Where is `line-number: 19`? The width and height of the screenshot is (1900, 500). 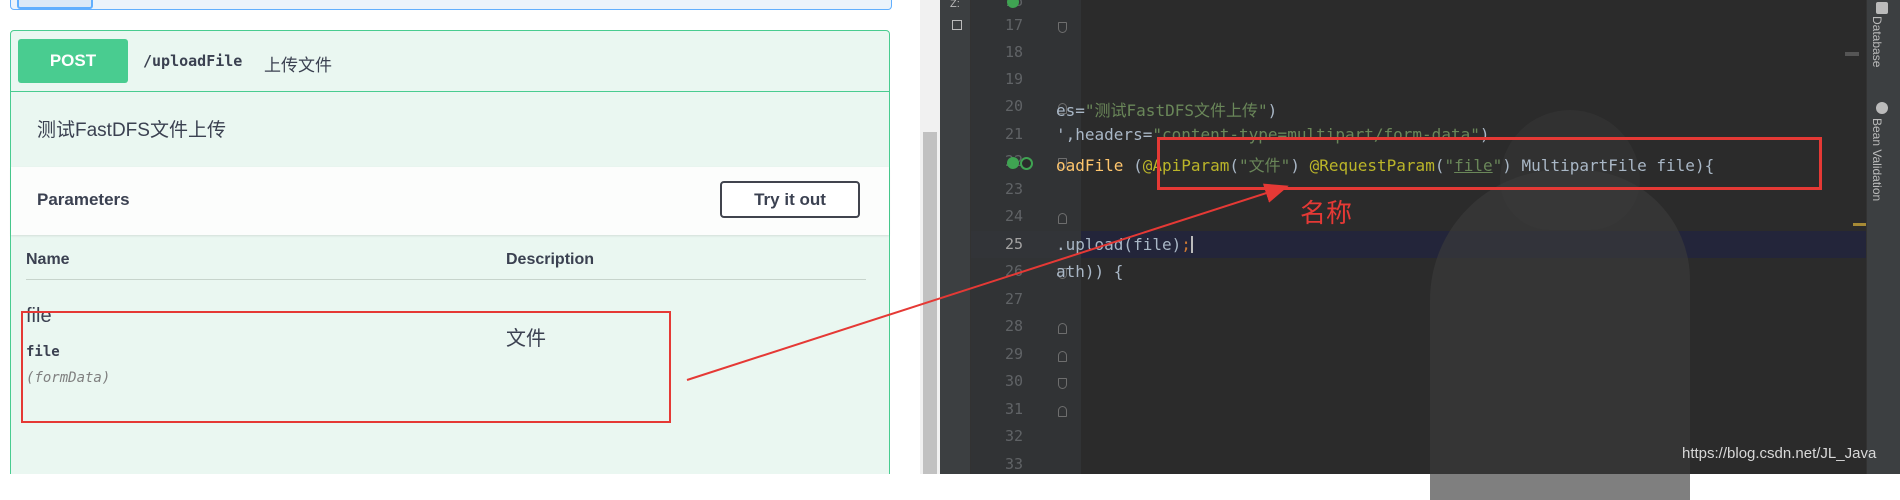
line-number: 19 is located at coordinates (1013, 79).